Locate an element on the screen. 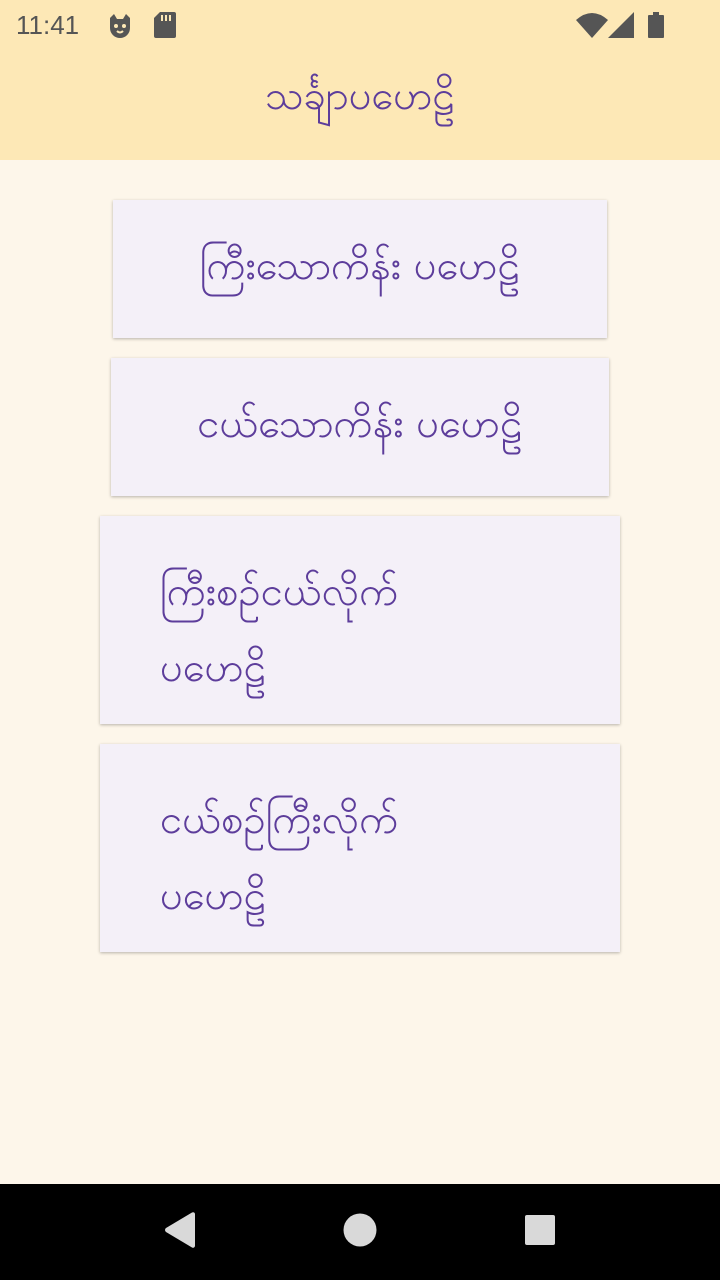  sd-card-icon is located at coordinates (165, 27).